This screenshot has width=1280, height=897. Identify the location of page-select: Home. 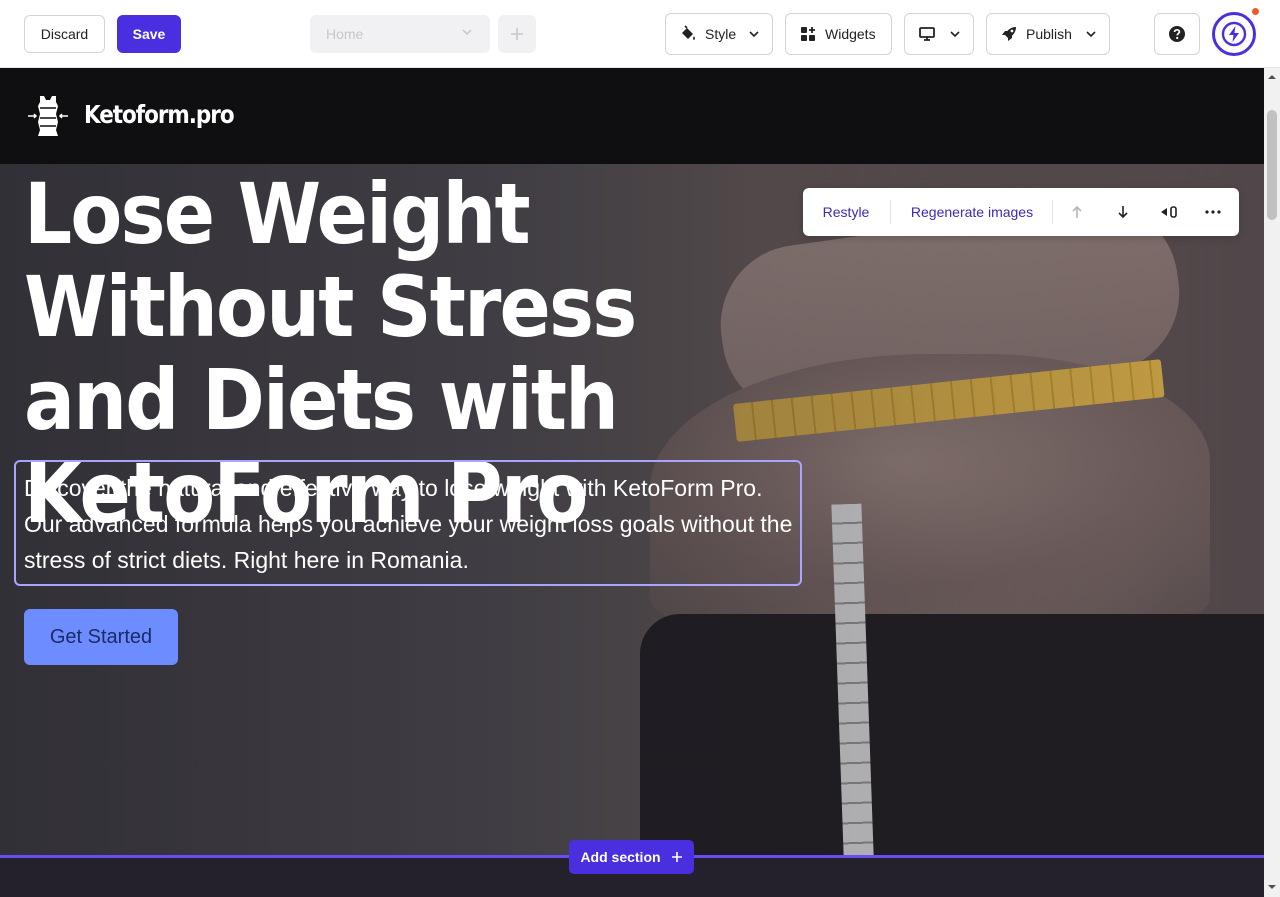
(400, 34).